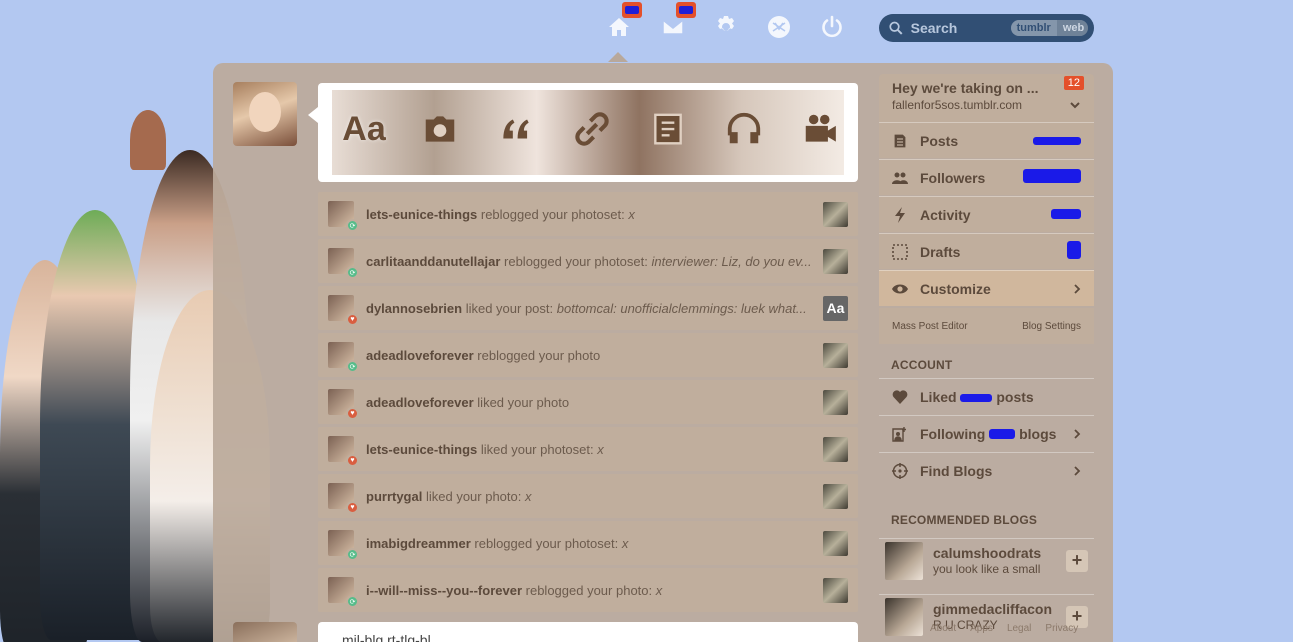 Image resolution: width=1293 pixels, height=642 pixels. I want to click on footer-link-apps: Apps, so click(981, 628).